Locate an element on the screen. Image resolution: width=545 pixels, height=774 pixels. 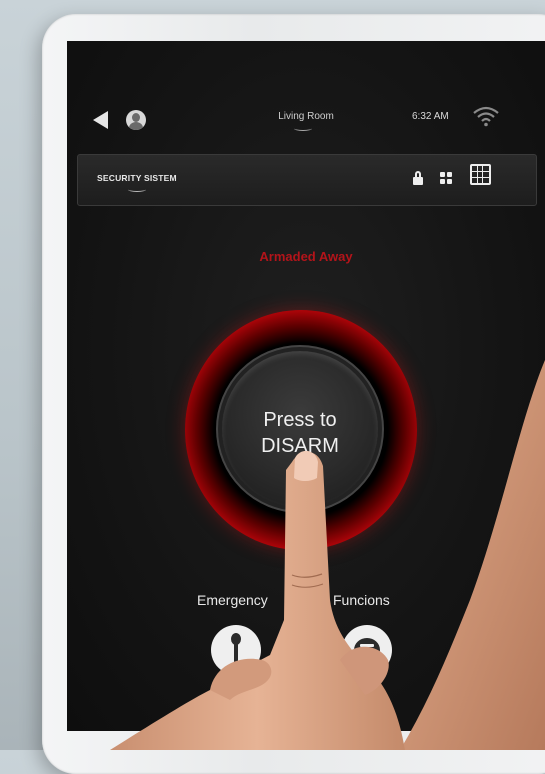
section-header: SECURITY SISTEM is located at coordinates (307, 180).